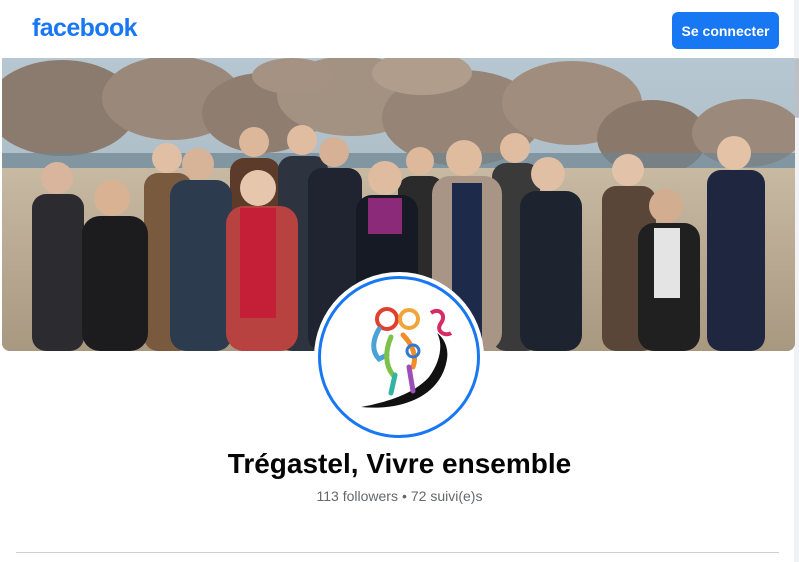  Describe the element at coordinates (357, 496) in the screenshot. I see `followers-count: 113 followers` at that location.